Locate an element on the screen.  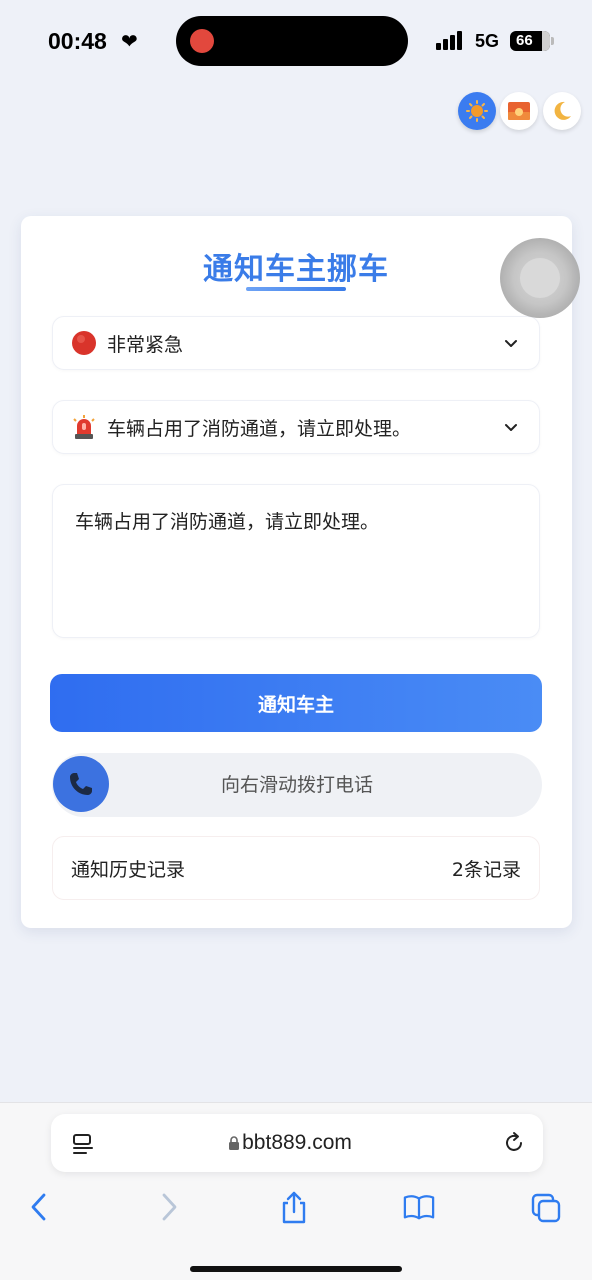
address-bar: bbt889.com is located at coordinates (297, 1143).